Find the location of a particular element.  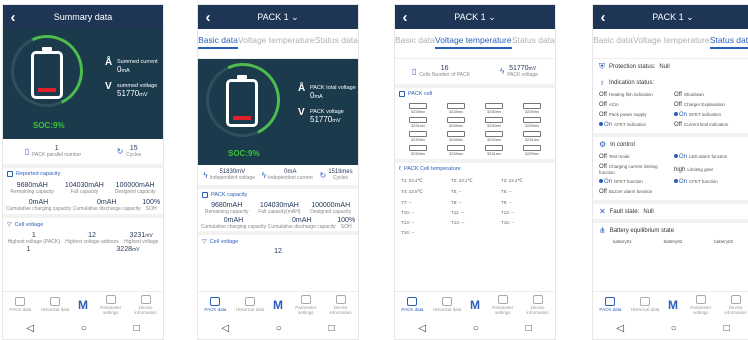

pack-capacity-header: PACK capacity is located at coordinates (278, 193).